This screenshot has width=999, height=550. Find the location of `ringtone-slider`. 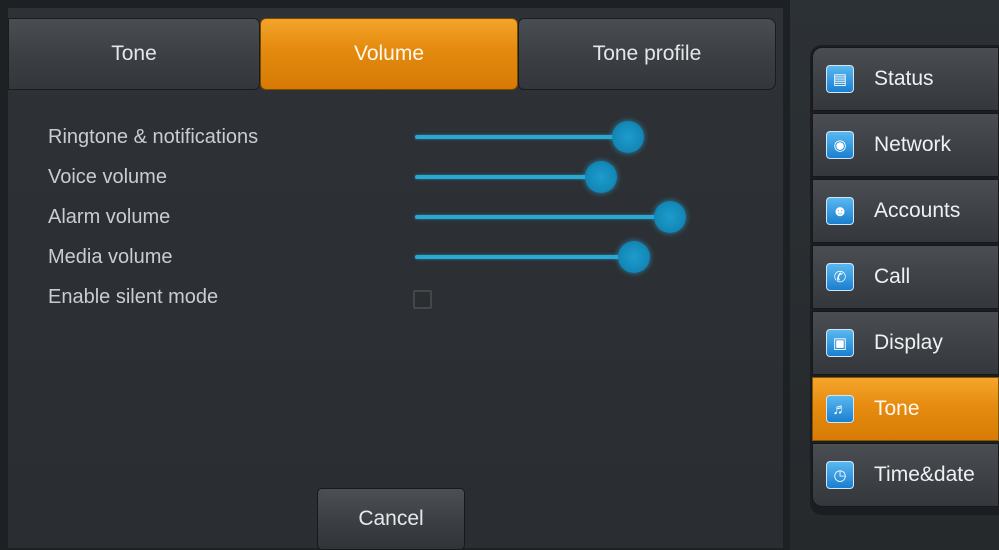

ringtone-slider is located at coordinates (565, 138).